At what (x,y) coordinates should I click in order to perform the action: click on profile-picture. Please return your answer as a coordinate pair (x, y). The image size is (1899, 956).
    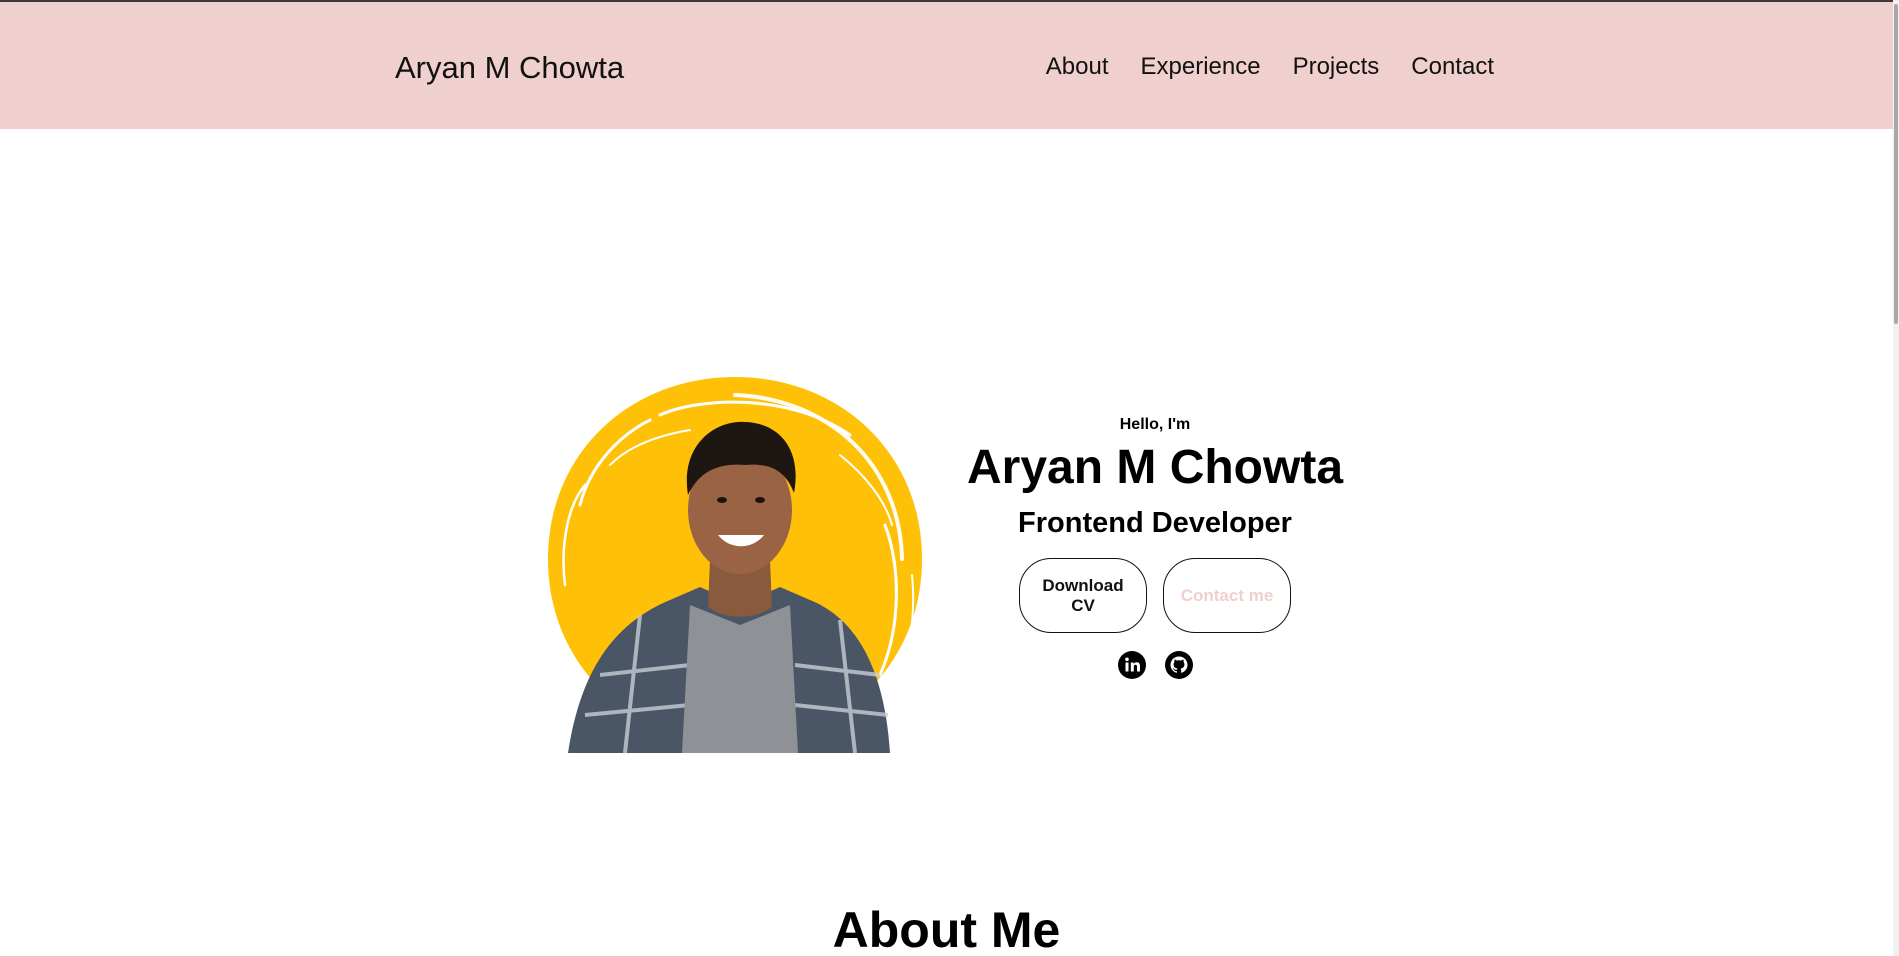
    Looking at the image, I should click on (735, 564).